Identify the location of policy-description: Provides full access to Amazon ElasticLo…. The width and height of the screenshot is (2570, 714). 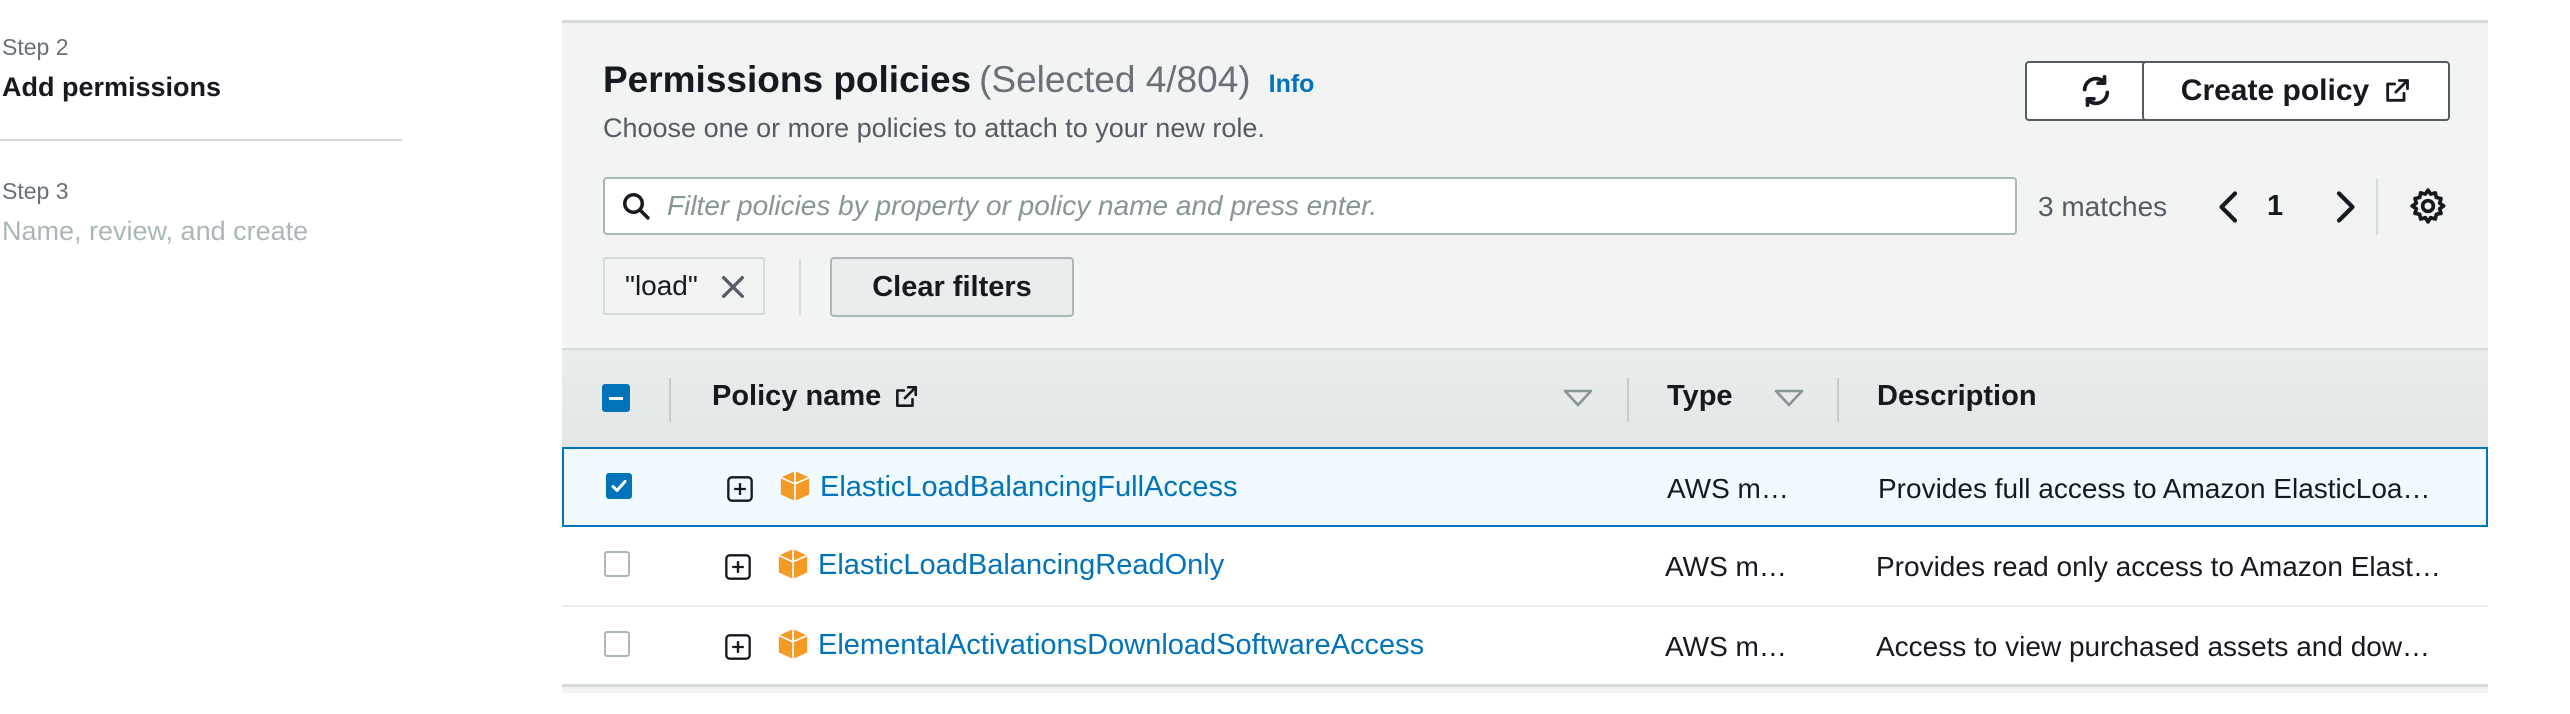
(2154, 488).